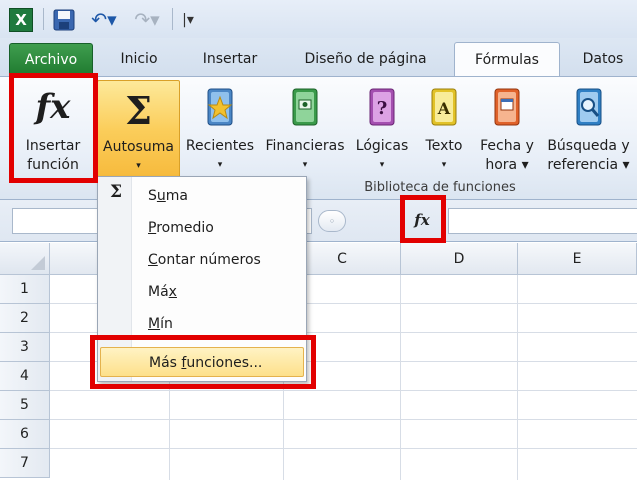 The height and width of the screenshot is (480, 637). What do you see at coordinates (25, 318) in the screenshot?
I see `row-header-2: 2` at bounding box center [25, 318].